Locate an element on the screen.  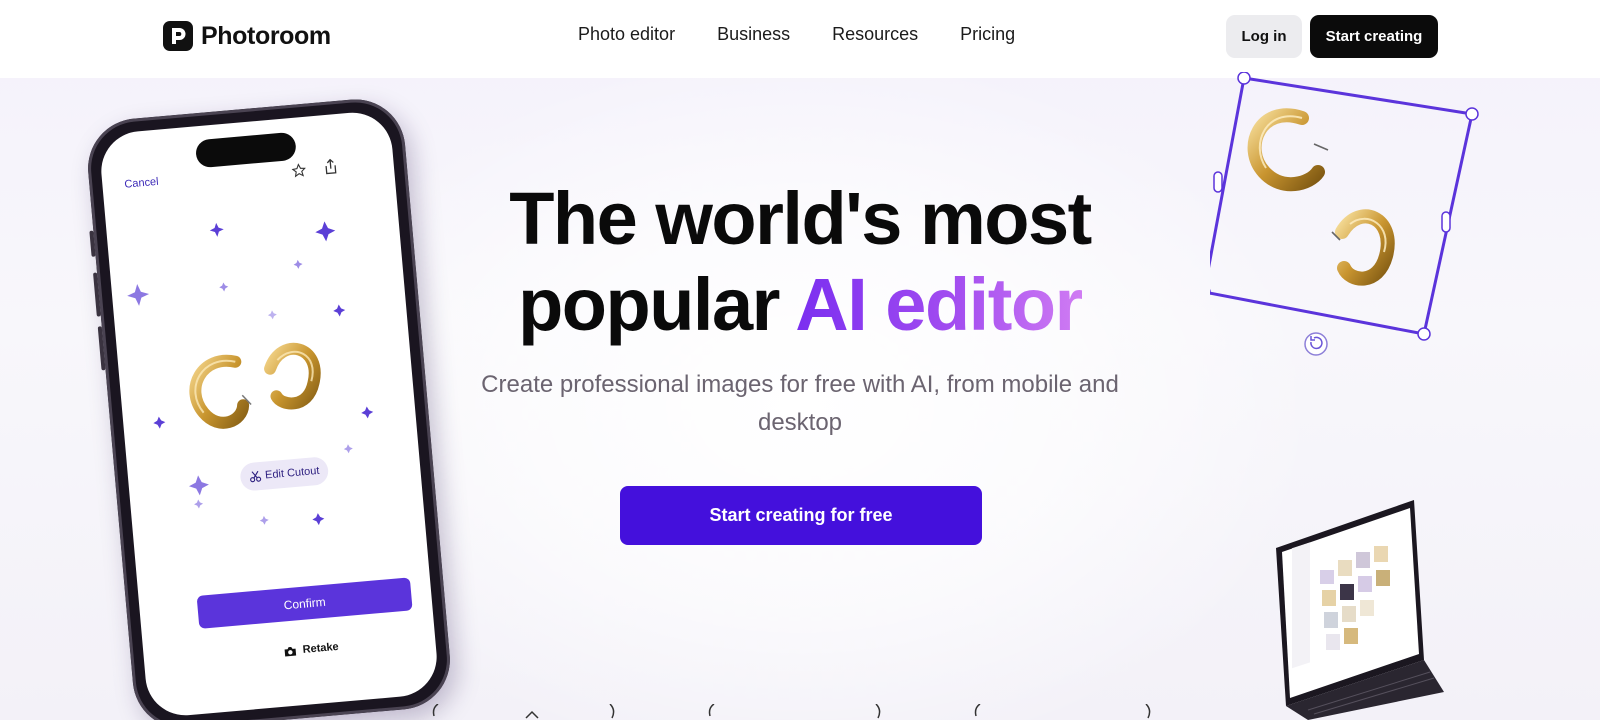
phone-cancel-link: Cancel is located at coordinates (141, 183).